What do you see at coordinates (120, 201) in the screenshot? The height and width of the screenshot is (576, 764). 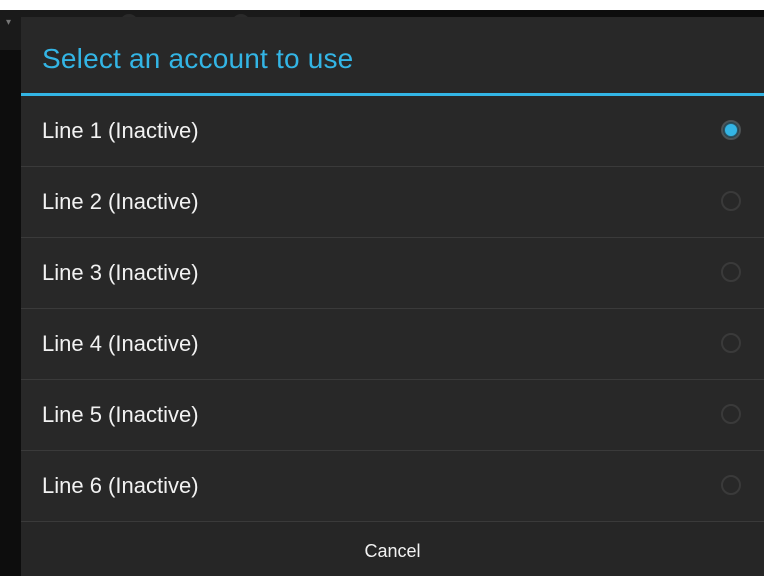 I see `list-item-label: Line 2 (Inactive)` at bounding box center [120, 201].